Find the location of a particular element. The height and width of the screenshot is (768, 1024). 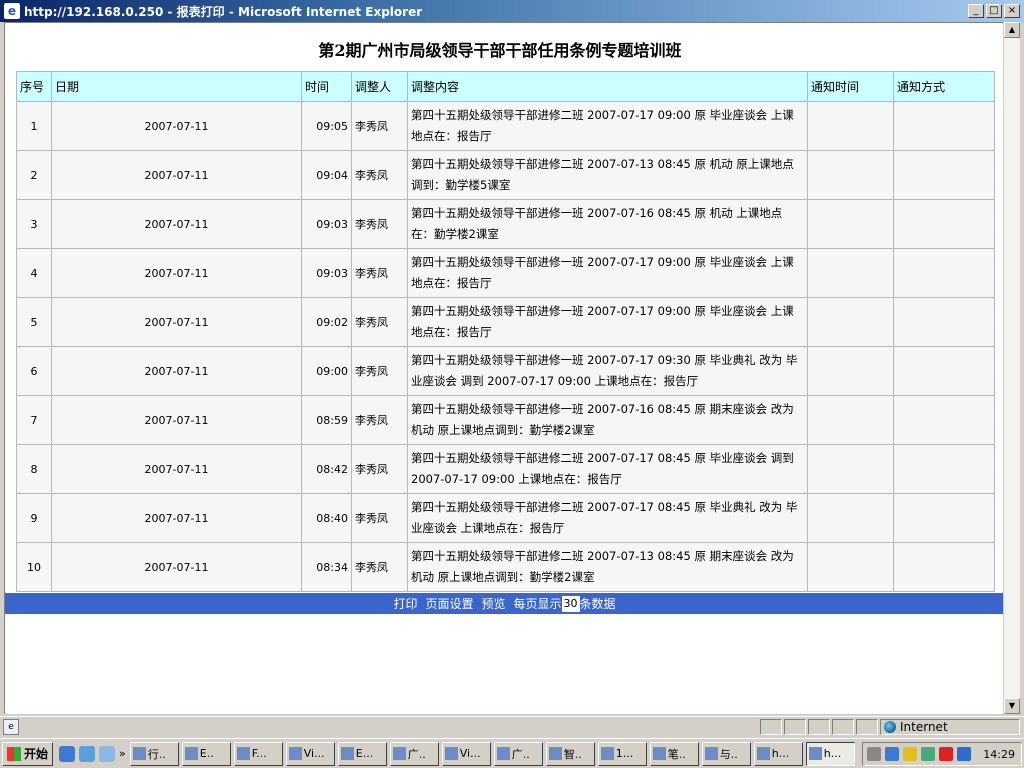

quick-launch is located at coordinates (87, 753).